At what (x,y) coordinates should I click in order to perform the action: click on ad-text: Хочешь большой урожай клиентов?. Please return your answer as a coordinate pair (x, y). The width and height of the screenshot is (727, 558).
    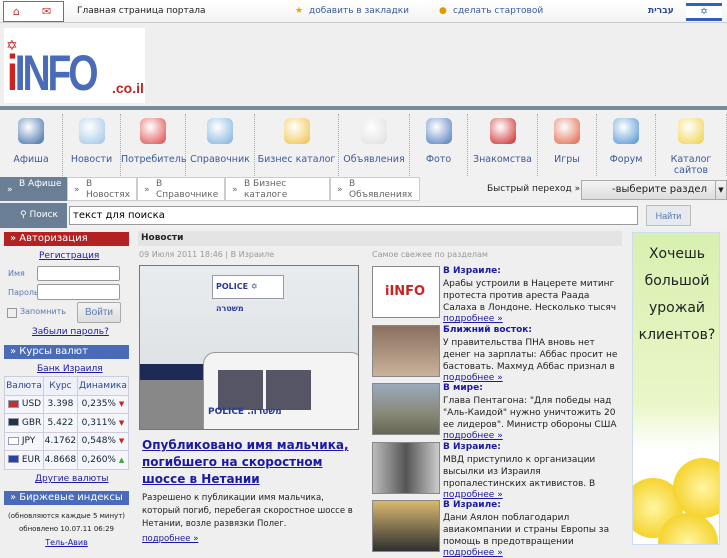
    Looking at the image, I should click on (677, 294).